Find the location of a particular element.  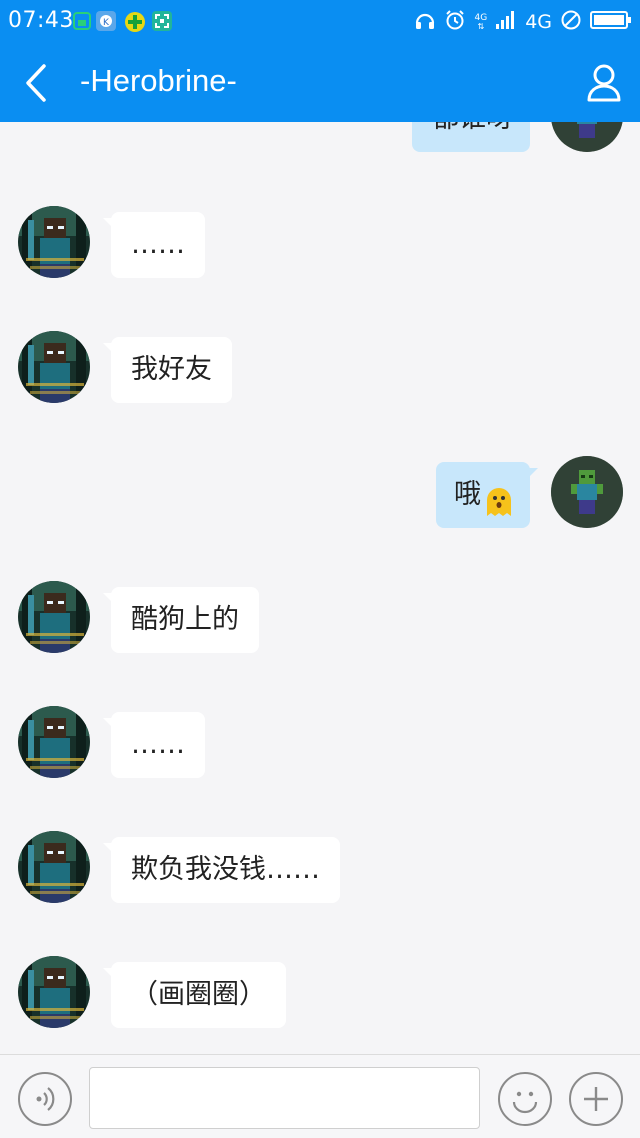

message-text: （画圈圈） is located at coordinates (198, 994).